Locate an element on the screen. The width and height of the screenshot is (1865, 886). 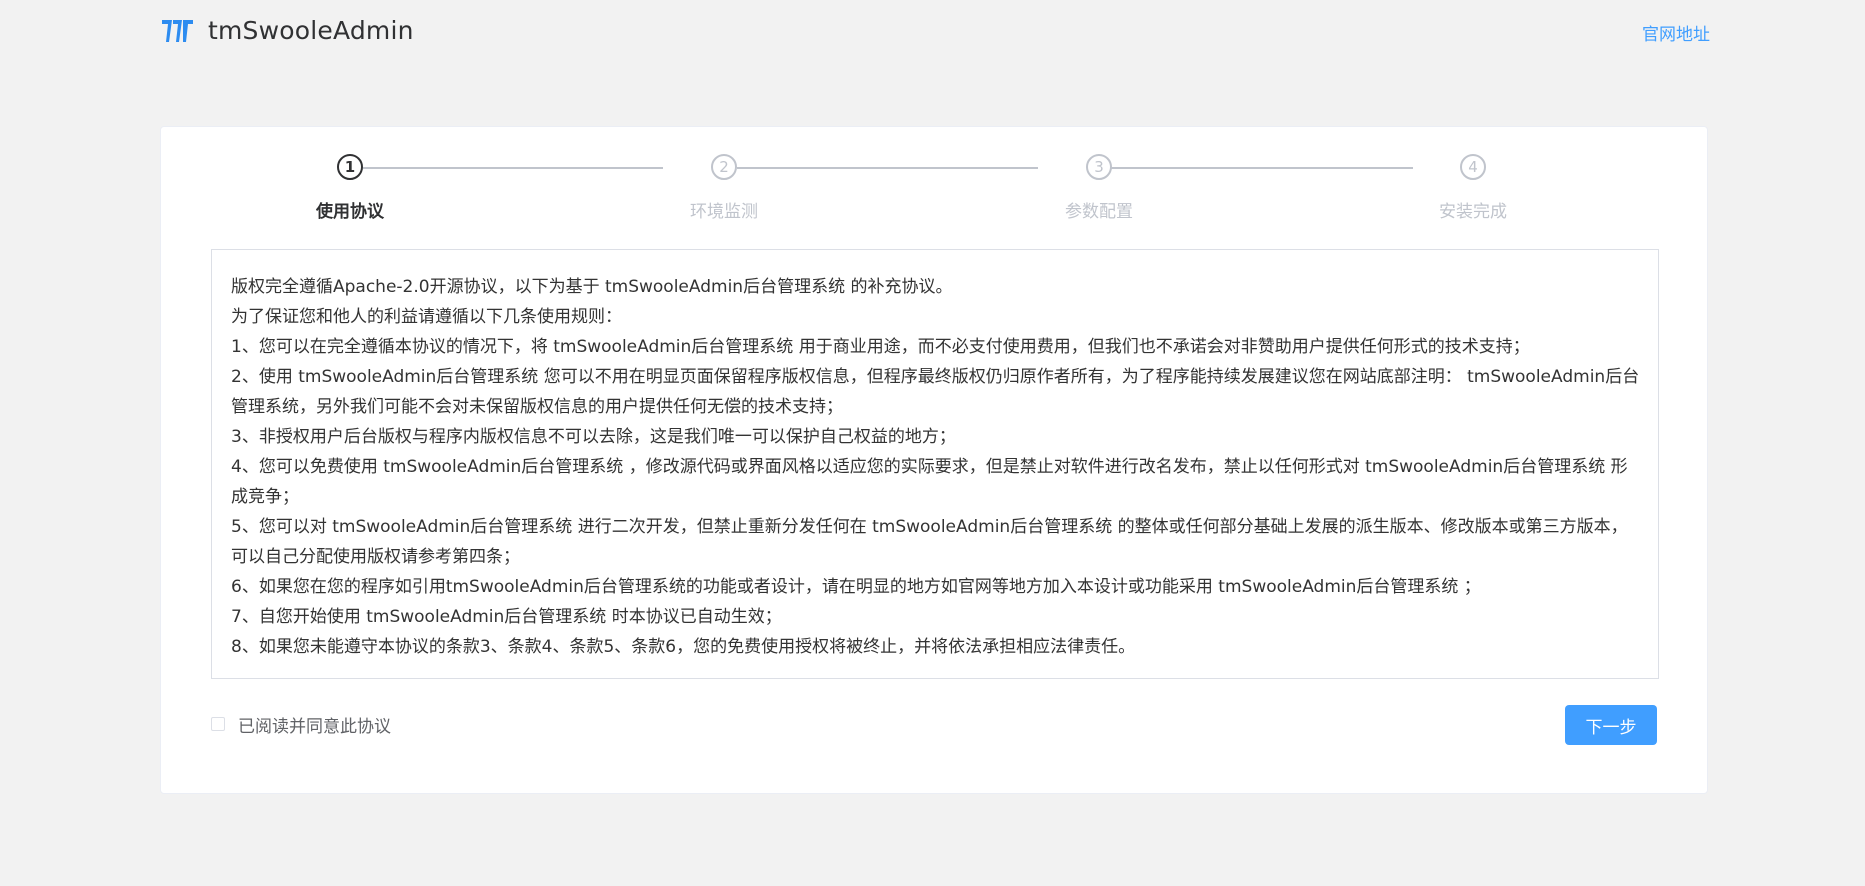
step-4-title: 安装完成 is located at coordinates (1473, 212).